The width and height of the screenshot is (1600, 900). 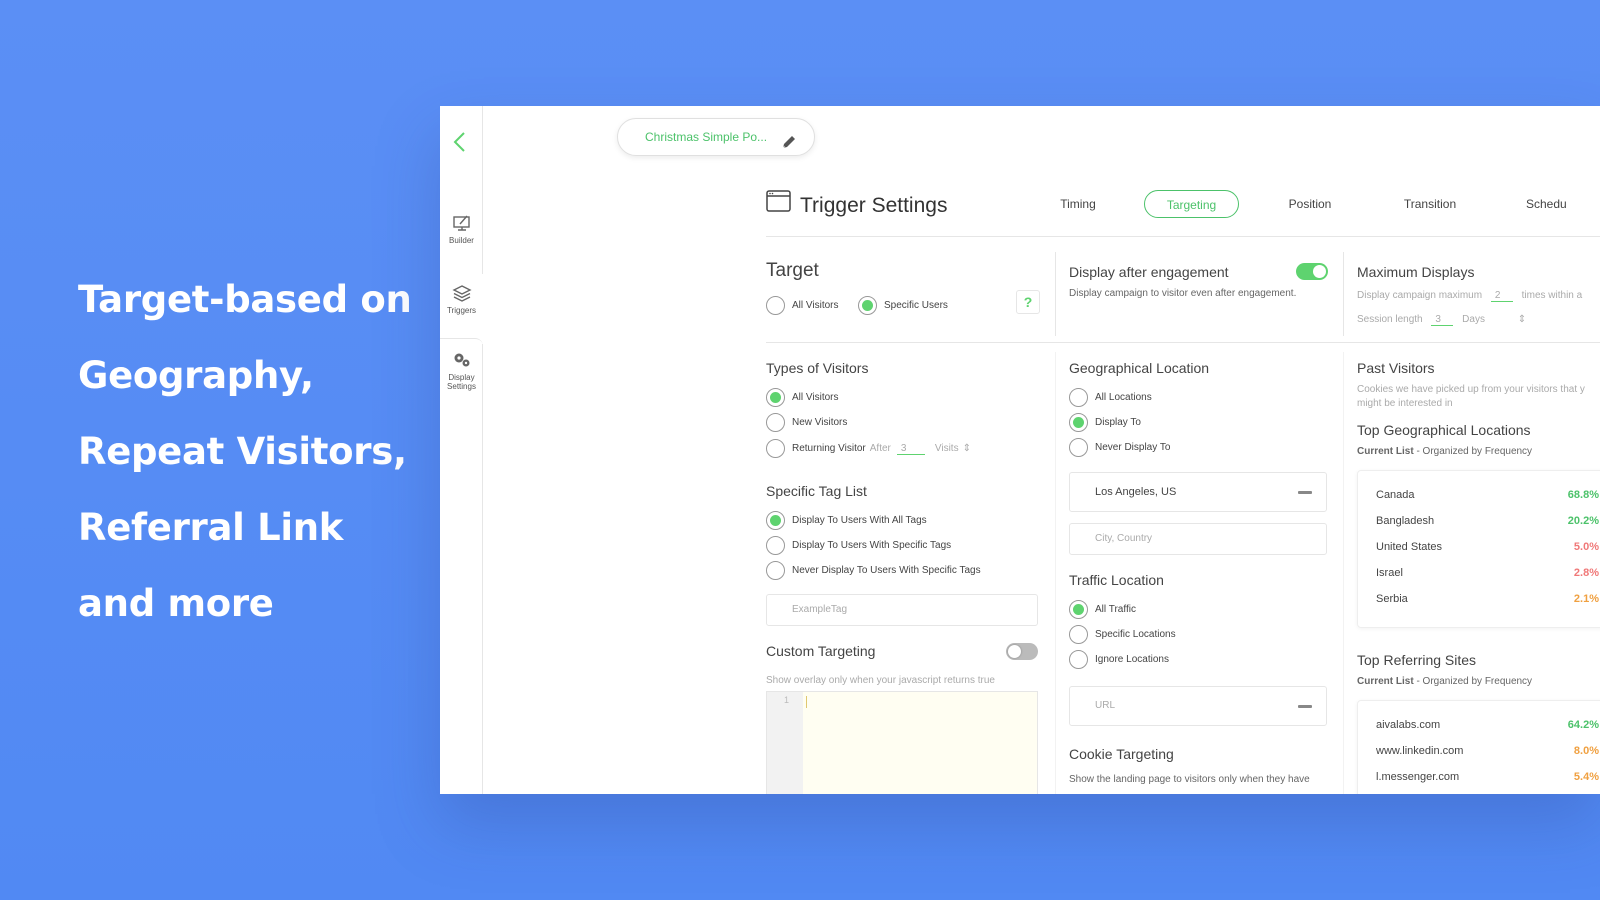 I want to click on organized-by-label: - Organized by Frequency, so click(x=1473, y=451).